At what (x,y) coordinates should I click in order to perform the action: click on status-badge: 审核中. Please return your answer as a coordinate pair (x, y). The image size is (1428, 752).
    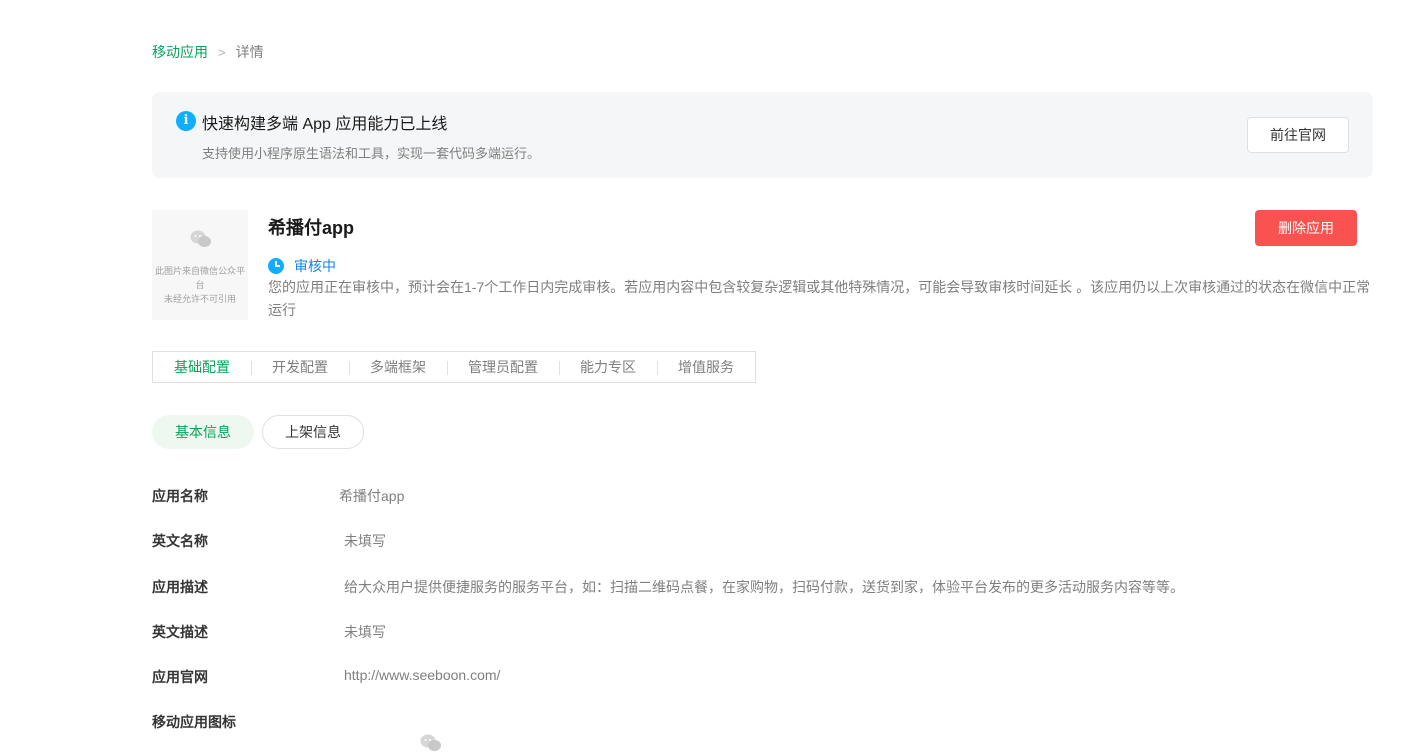
    Looking at the image, I should click on (302, 266).